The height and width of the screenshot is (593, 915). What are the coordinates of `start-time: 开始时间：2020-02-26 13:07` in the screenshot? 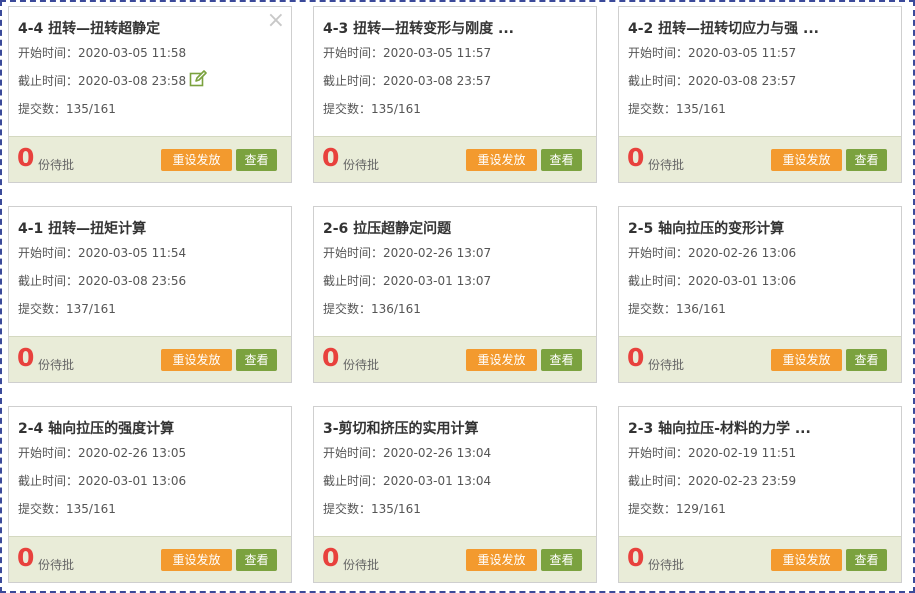 It's located at (407, 252).